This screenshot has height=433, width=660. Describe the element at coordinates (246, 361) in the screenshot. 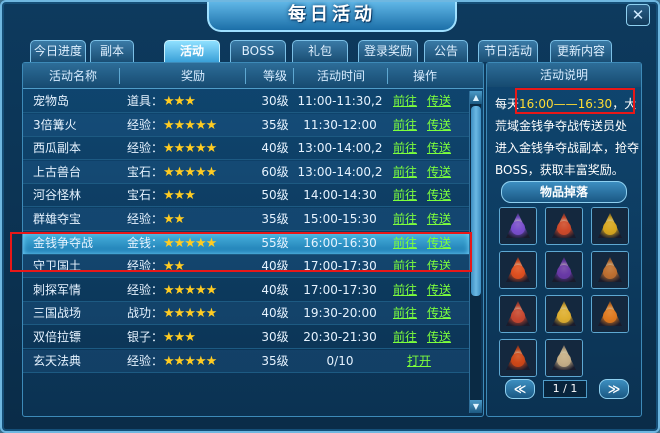

I see `table-row: 玄天法典 经验： ★★★★★ 35级 0/10 打开` at that location.